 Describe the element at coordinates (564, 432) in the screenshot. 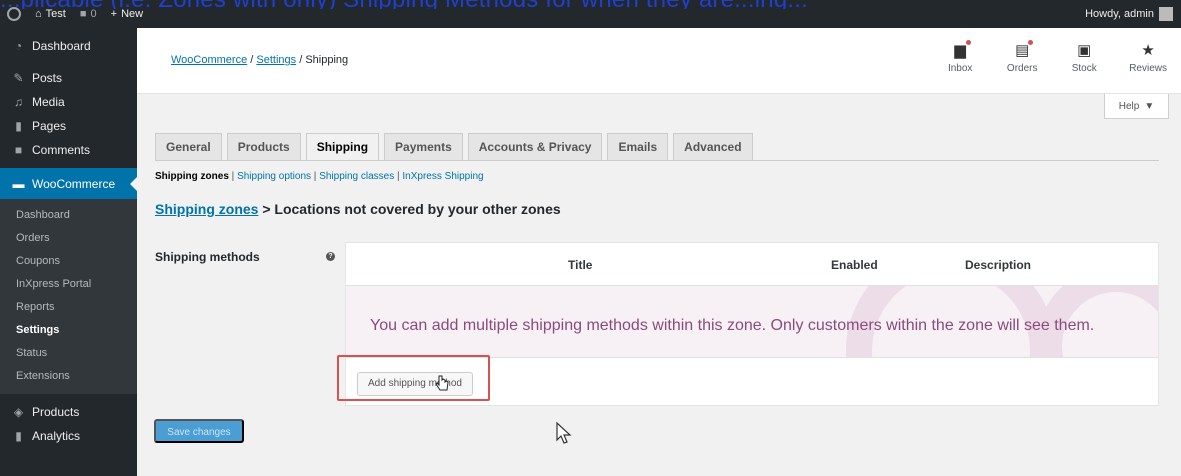

I see `arrow-cursor-icon` at that location.